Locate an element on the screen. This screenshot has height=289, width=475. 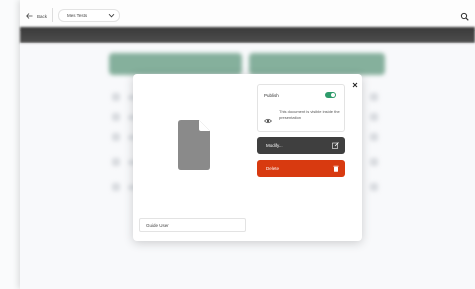
test-select-dropdown: Mes Tests is located at coordinates (89, 15).